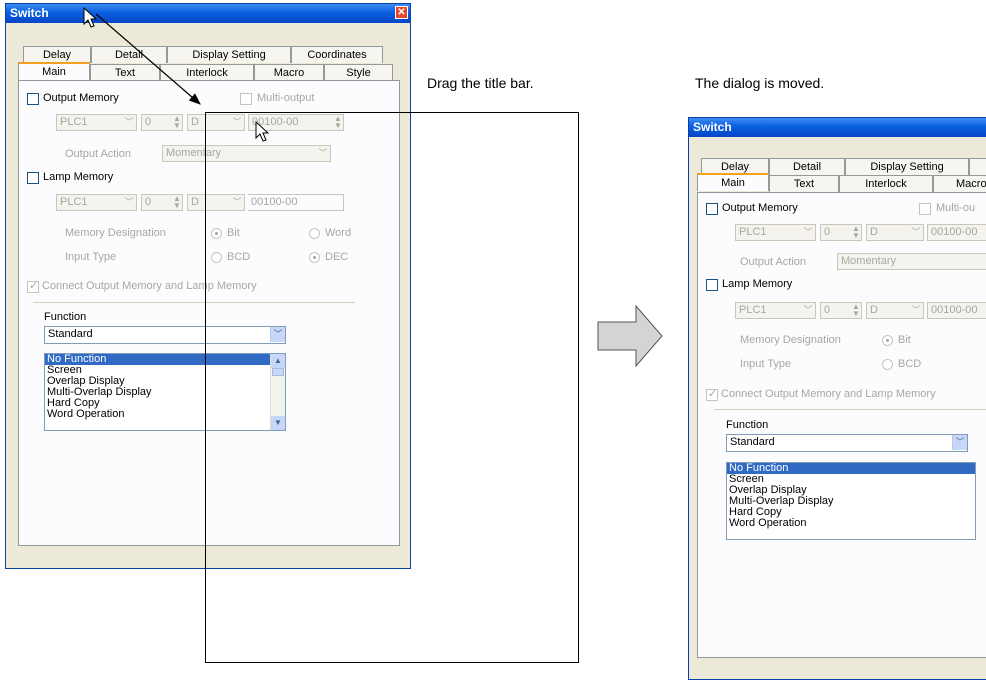  Describe the element at coordinates (630, 336) in the screenshot. I see `right-arrow-icon` at that location.